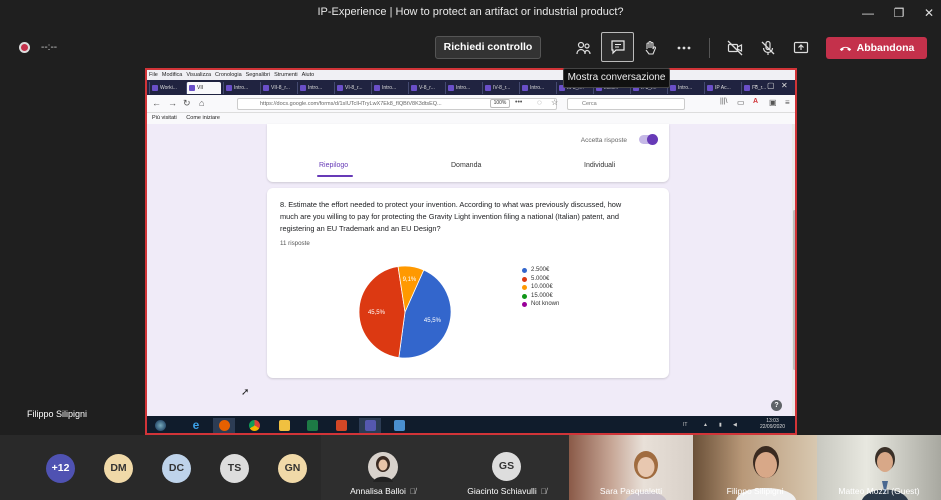 The height and width of the screenshot is (500, 941). I want to click on back-icon: ←, so click(156, 103).